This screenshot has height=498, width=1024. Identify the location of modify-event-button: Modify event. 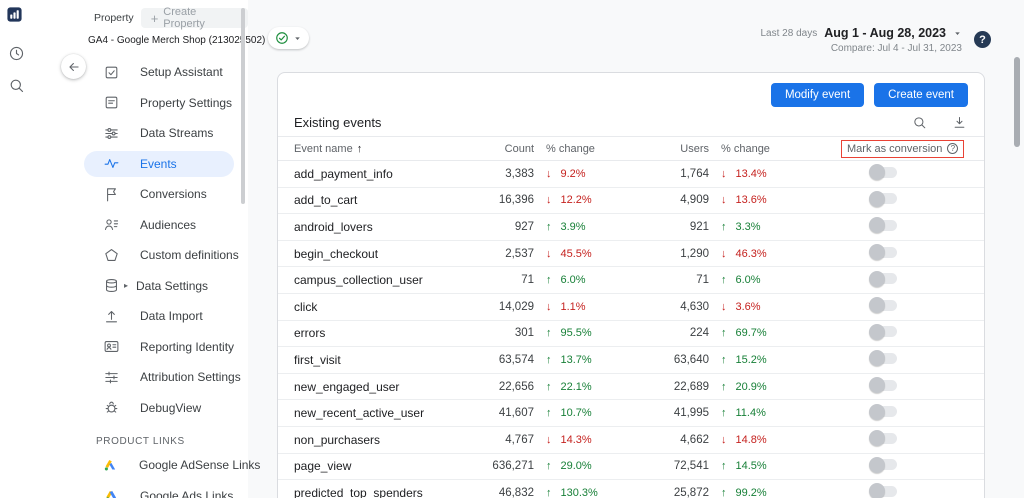
(817, 95).